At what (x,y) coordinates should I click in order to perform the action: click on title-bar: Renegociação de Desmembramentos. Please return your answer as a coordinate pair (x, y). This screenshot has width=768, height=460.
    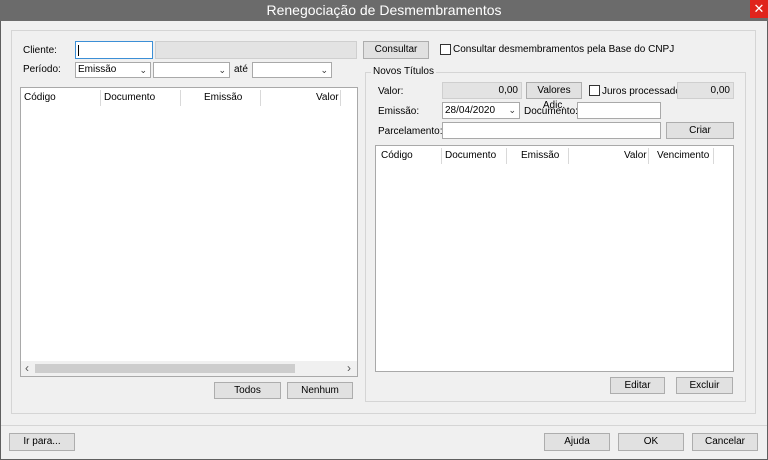
    Looking at the image, I should click on (384, 10).